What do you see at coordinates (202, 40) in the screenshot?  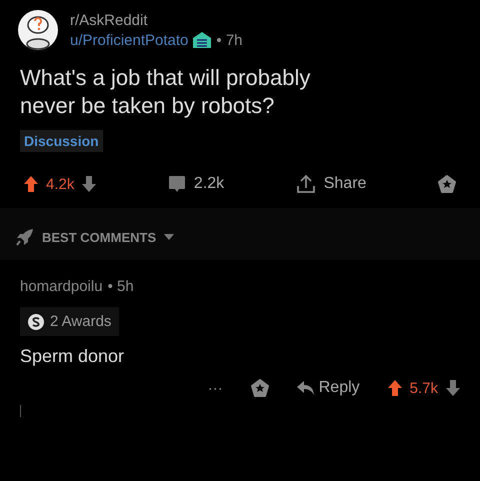 I see `house-icon` at bounding box center [202, 40].